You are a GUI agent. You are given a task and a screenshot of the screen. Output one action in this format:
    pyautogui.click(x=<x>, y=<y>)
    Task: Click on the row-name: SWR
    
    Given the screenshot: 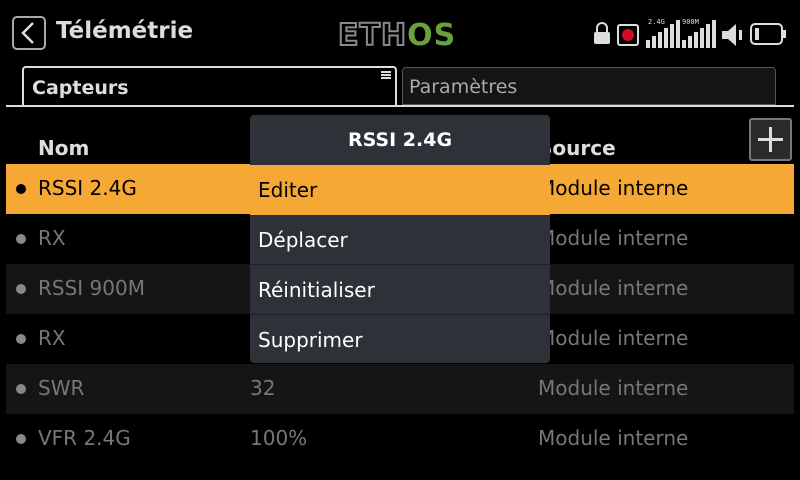 What is the action you would take?
    pyautogui.click(x=61, y=388)
    